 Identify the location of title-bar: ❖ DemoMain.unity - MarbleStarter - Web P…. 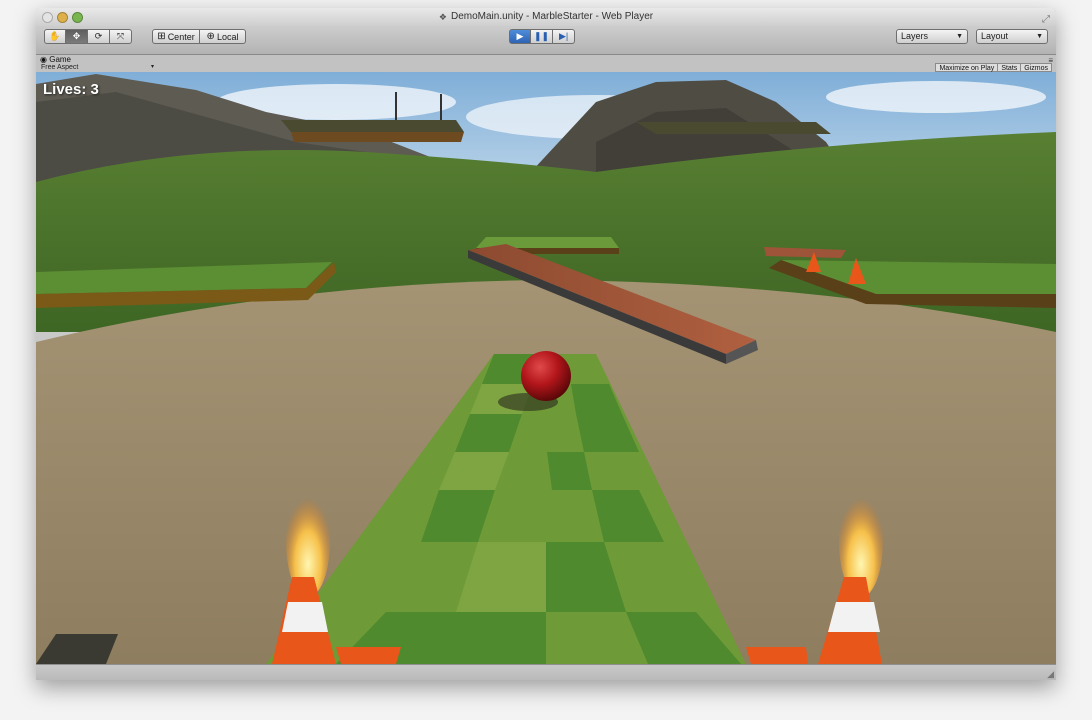
(546, 17).